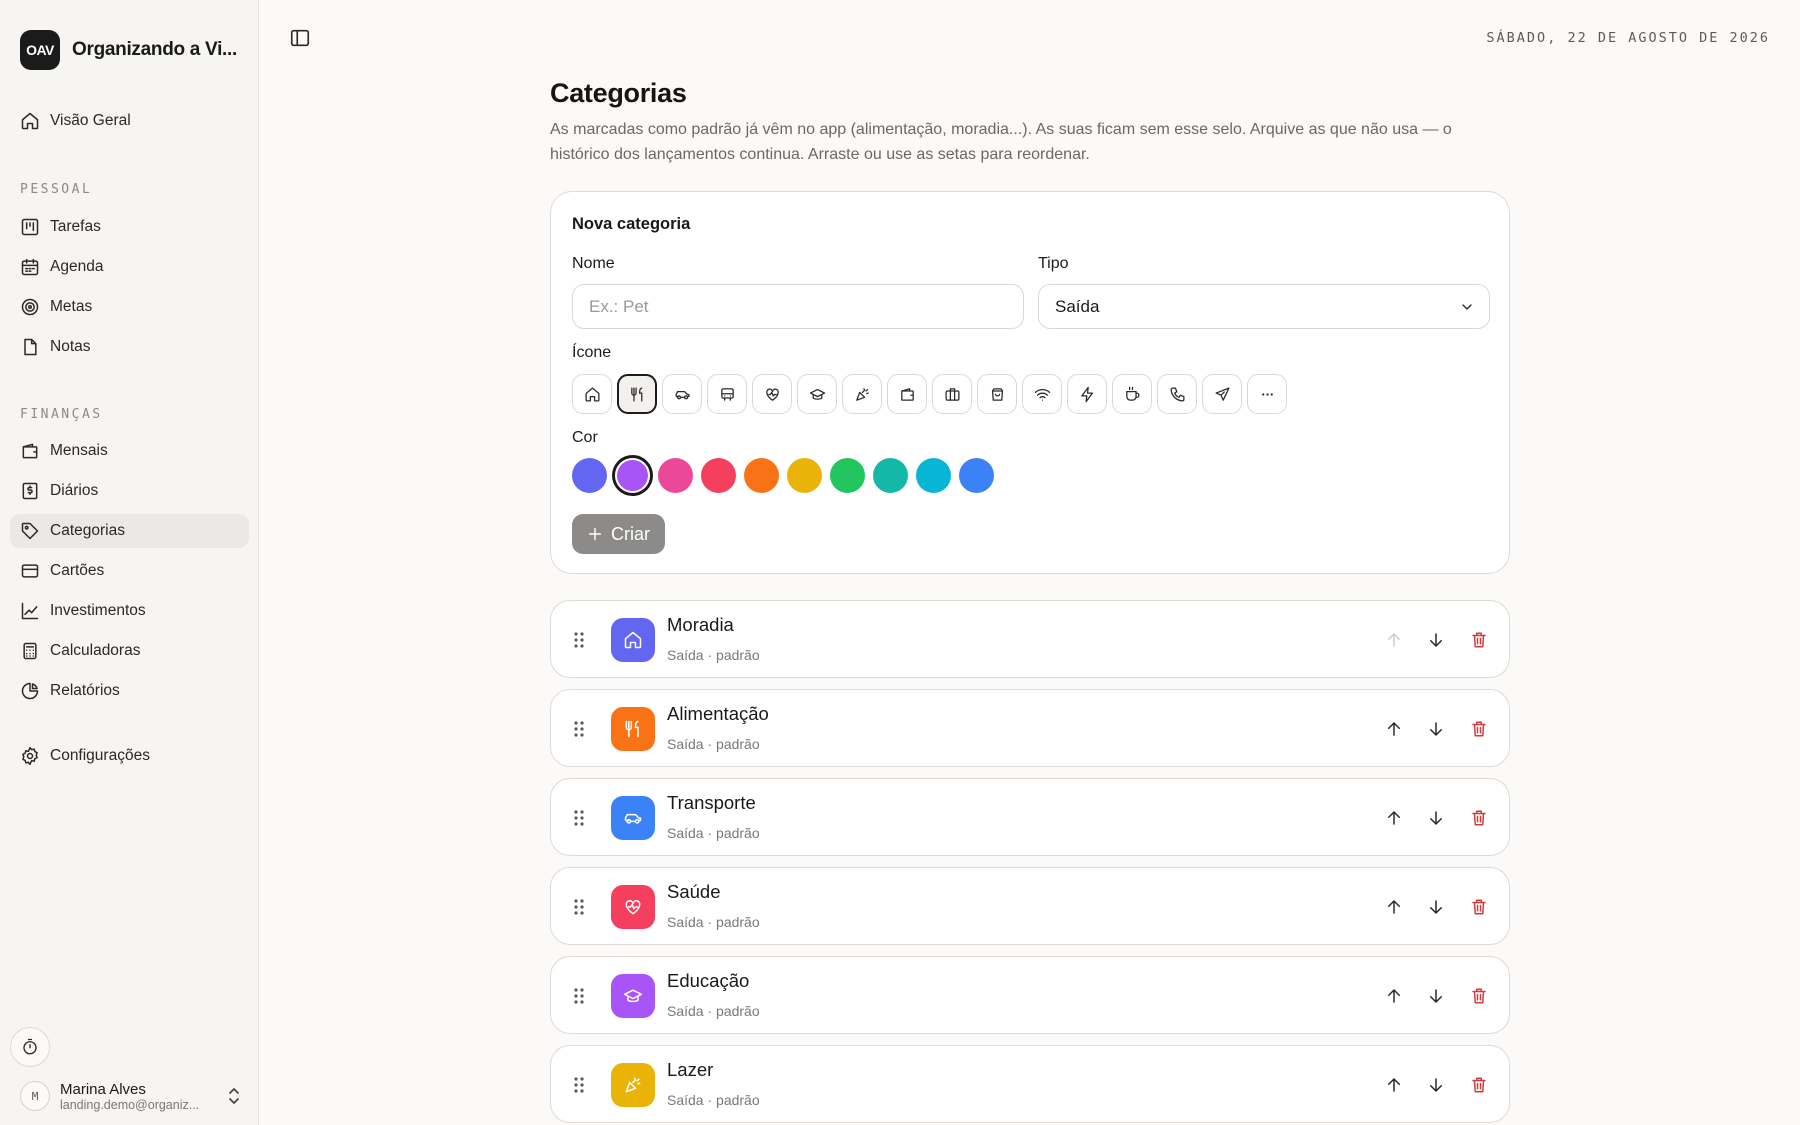 This screenshot has height=1125, width=1800. What do you see at coordinates (129, 121) in the screenshot?
I see `sidebar-item-overview: Visão Geral` at bounding box center [129, 121].